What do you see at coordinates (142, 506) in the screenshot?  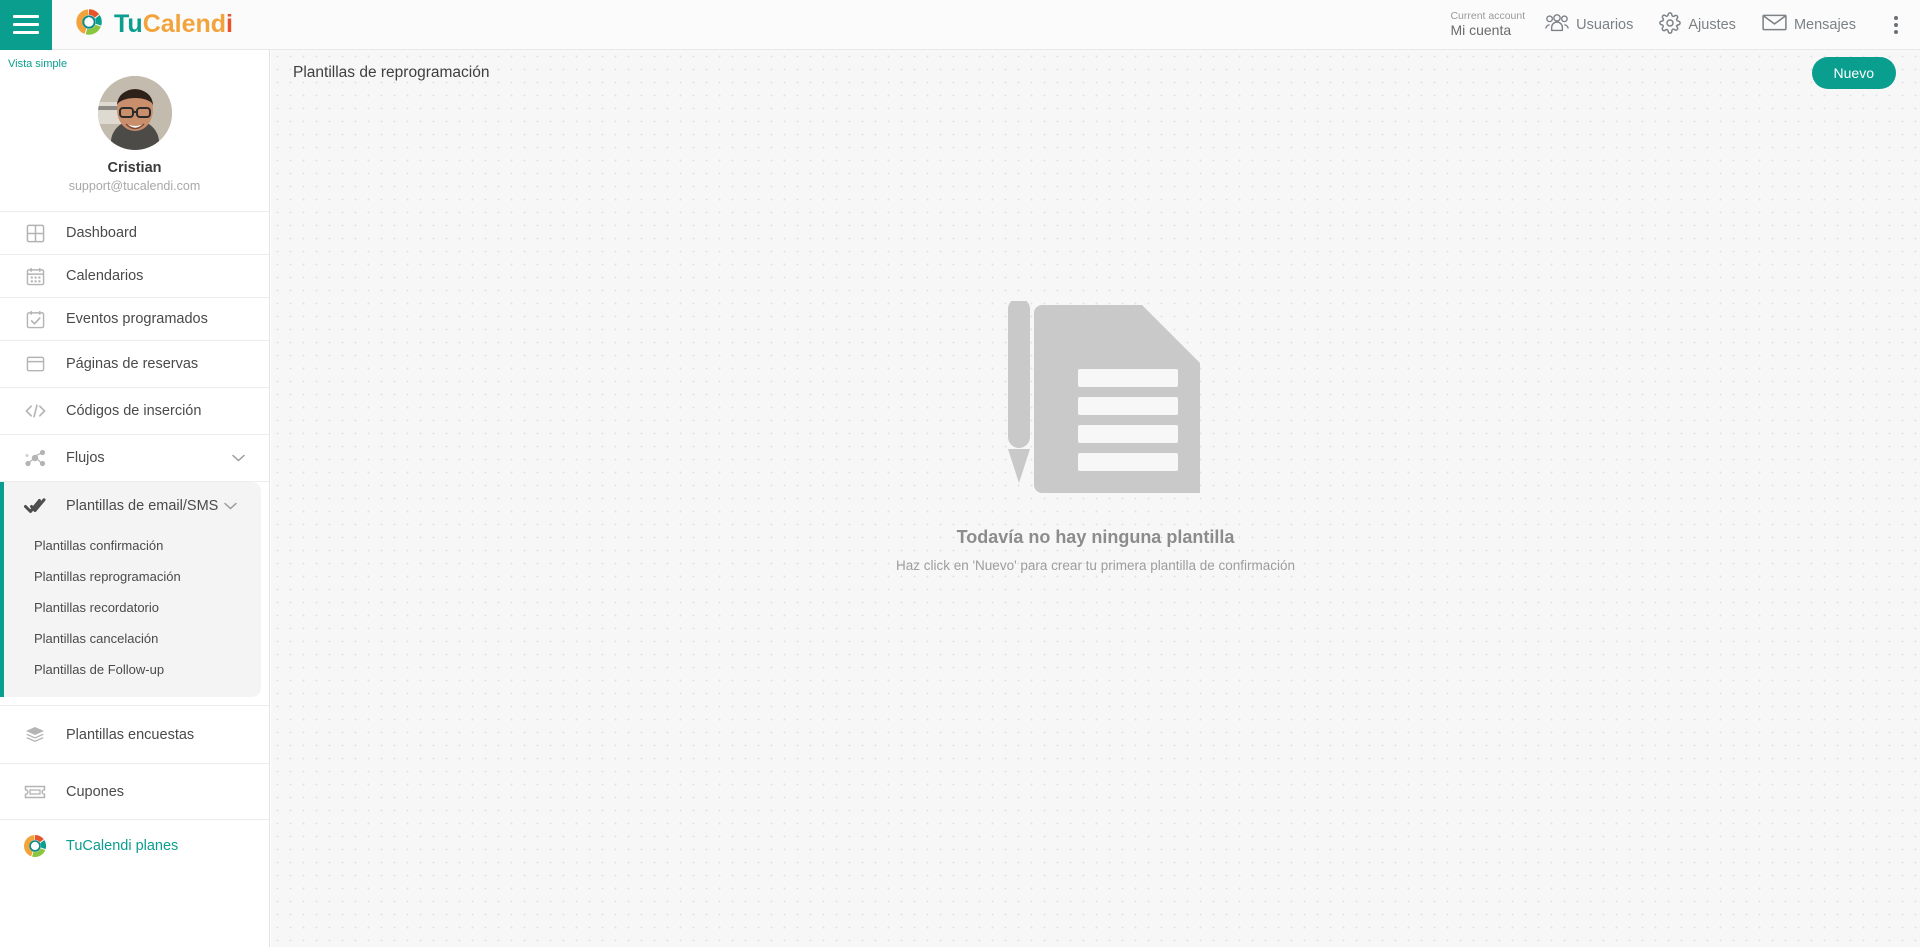 I see `sidebar-item-plantillas-de-email-sms-label: Plantillas de email/SMS` at bounding box center [142, 506].